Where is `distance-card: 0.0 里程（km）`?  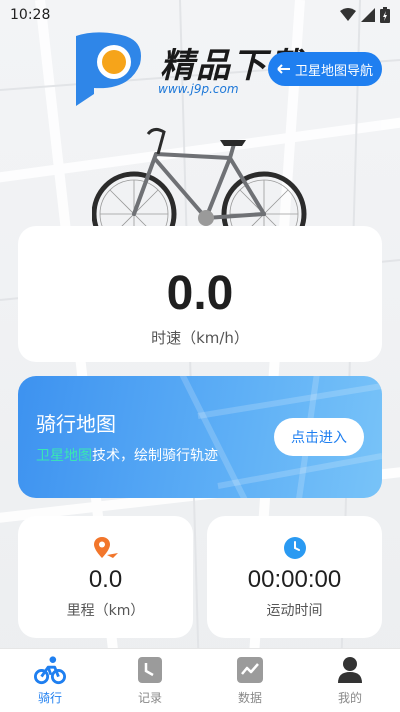 distance-card: 0.0 里程（km） is located at coordinates (105, 577).